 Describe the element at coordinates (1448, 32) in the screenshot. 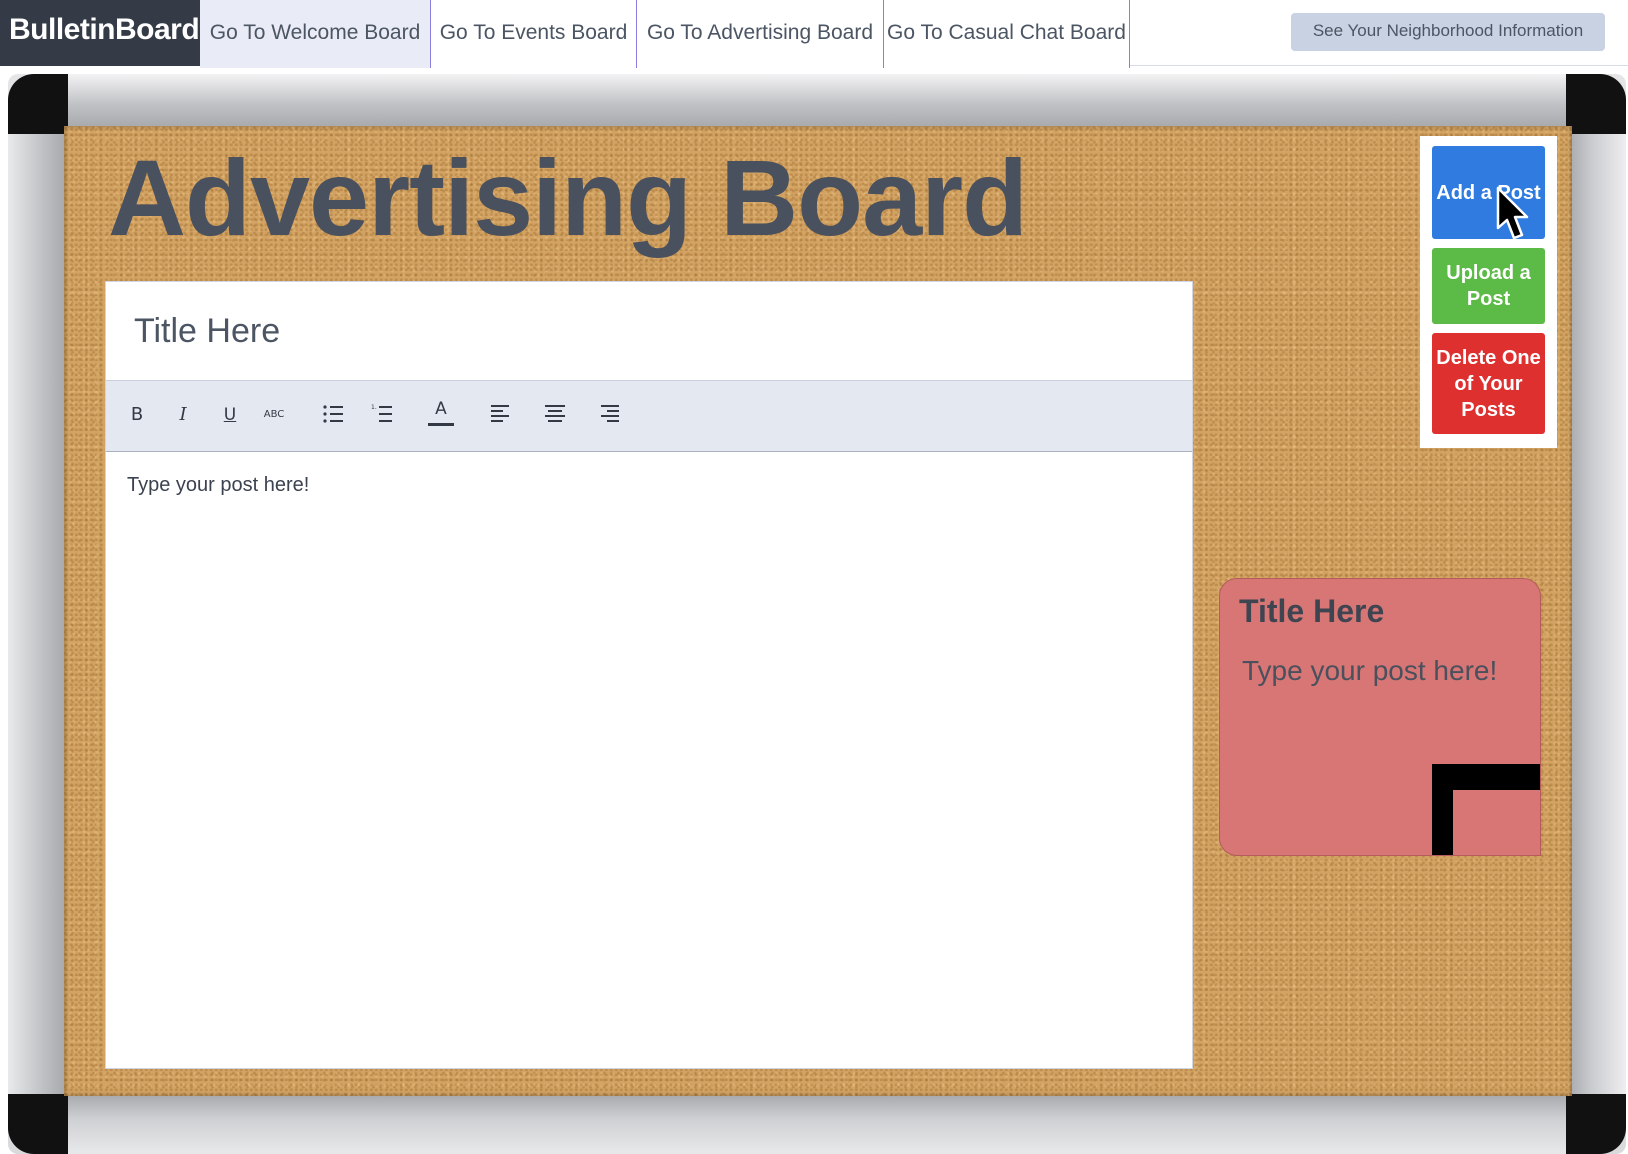

I see `neighborhood-info-button: See Your Neighborhood Information` at that location.